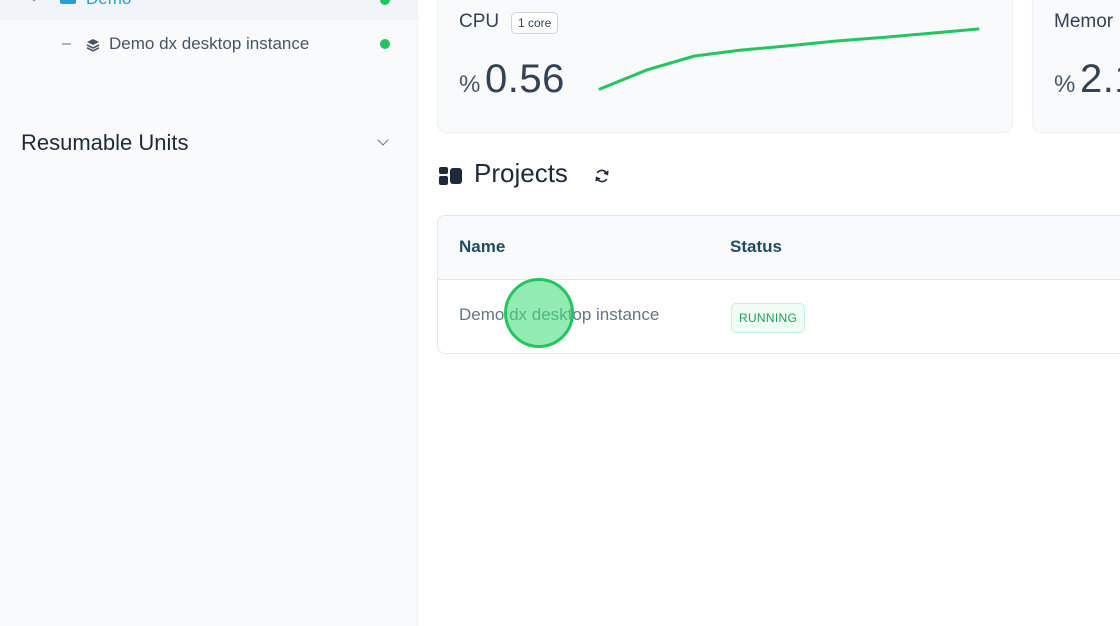 This screenshot has height=626, width=1120. I want to click on table-header: Name Status, so click(779, 248).